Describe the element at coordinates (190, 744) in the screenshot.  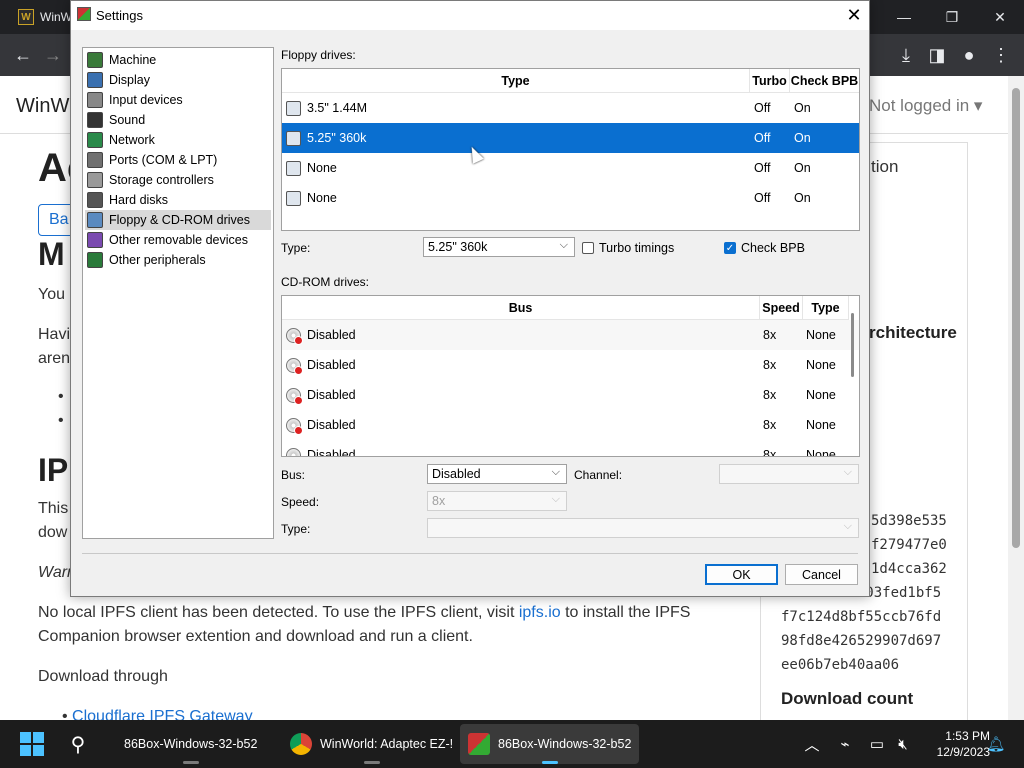
I see `task-86box-1: 86Box-Windows-32-b52` at that location.